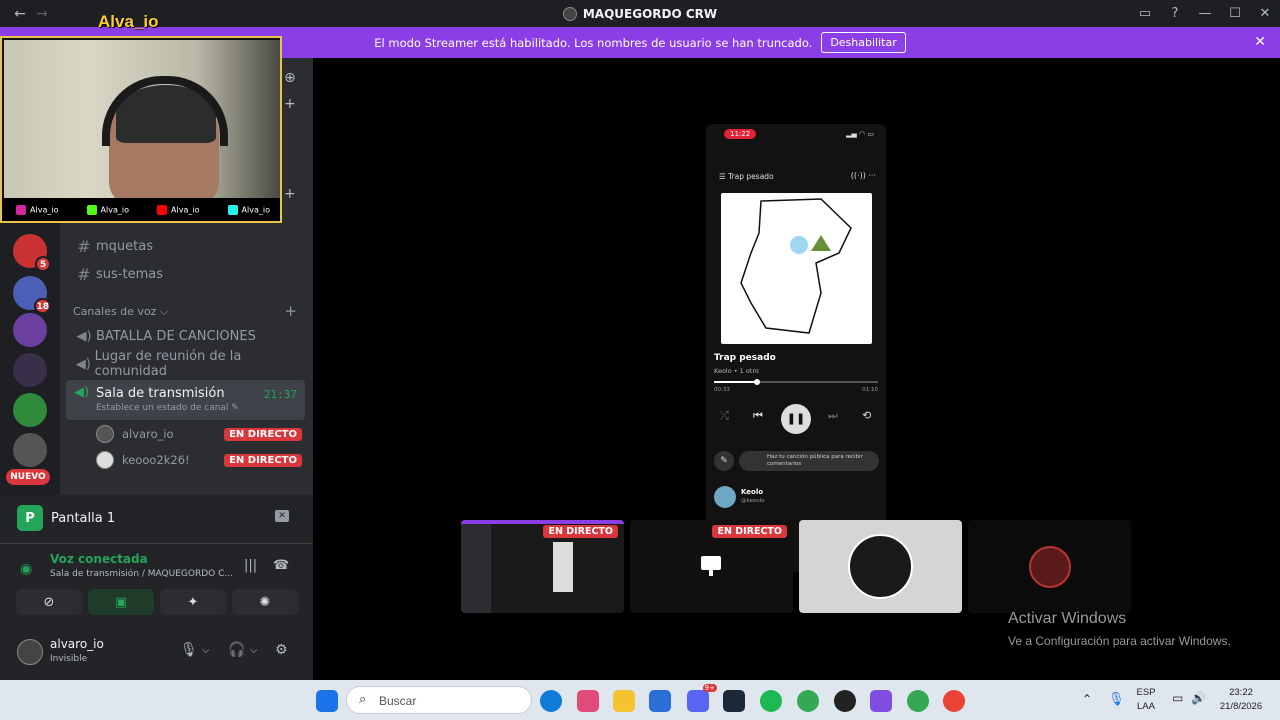 The height and width of the screenshot is (720, 1280). What do you see at coordinates (845, 701) in the screenshot?
I see `obs-icon` at bounding box center [845, 701].